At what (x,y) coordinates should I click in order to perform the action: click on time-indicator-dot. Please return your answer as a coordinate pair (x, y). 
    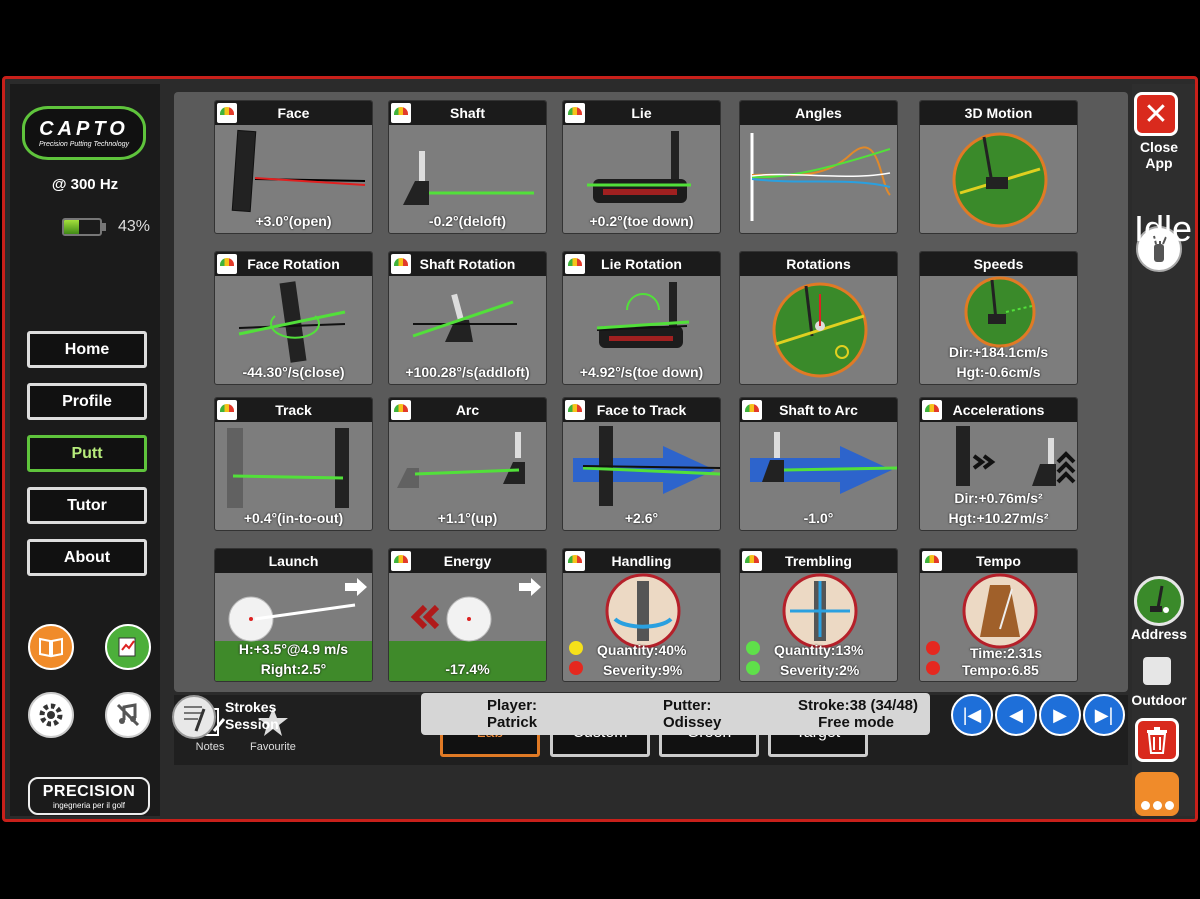
    Looking at the image, I should click on (933, 648).